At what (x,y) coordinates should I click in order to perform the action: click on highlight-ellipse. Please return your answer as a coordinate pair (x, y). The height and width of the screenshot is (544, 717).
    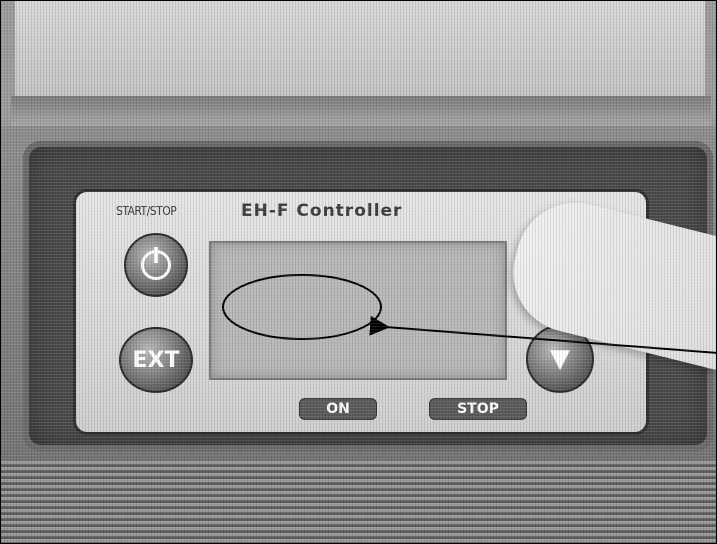
    Looking at the image, I should click on (302, 307).